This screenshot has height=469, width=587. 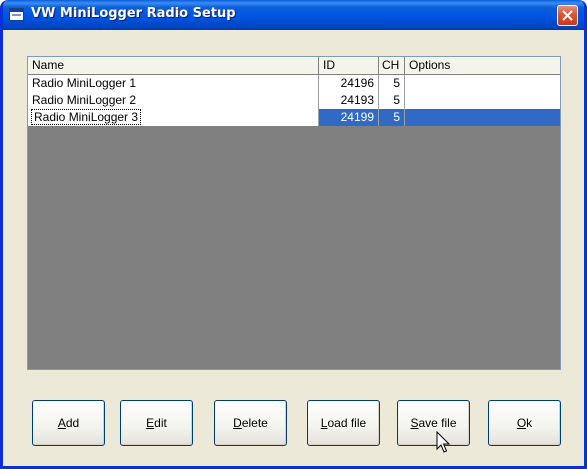 I want to click on window-app-icon, so click(x=16, y=14).